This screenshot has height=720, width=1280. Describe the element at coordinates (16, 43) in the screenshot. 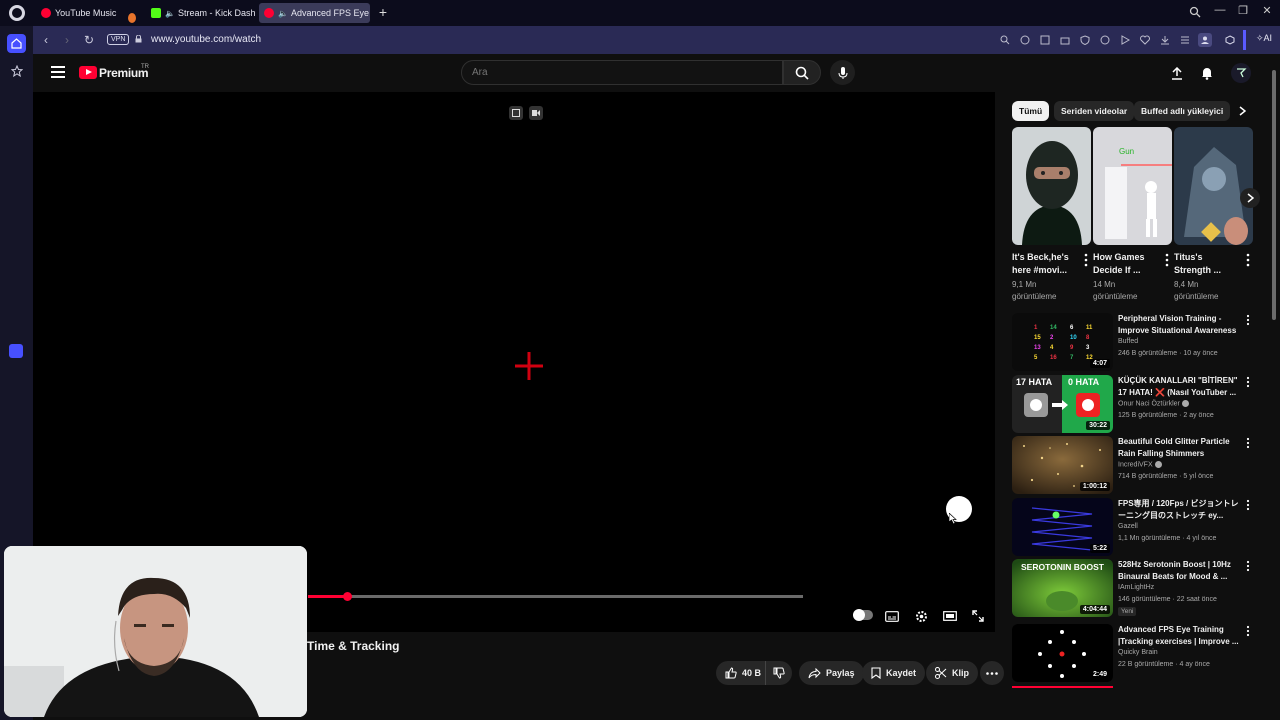

I see `home-icon` at that location.